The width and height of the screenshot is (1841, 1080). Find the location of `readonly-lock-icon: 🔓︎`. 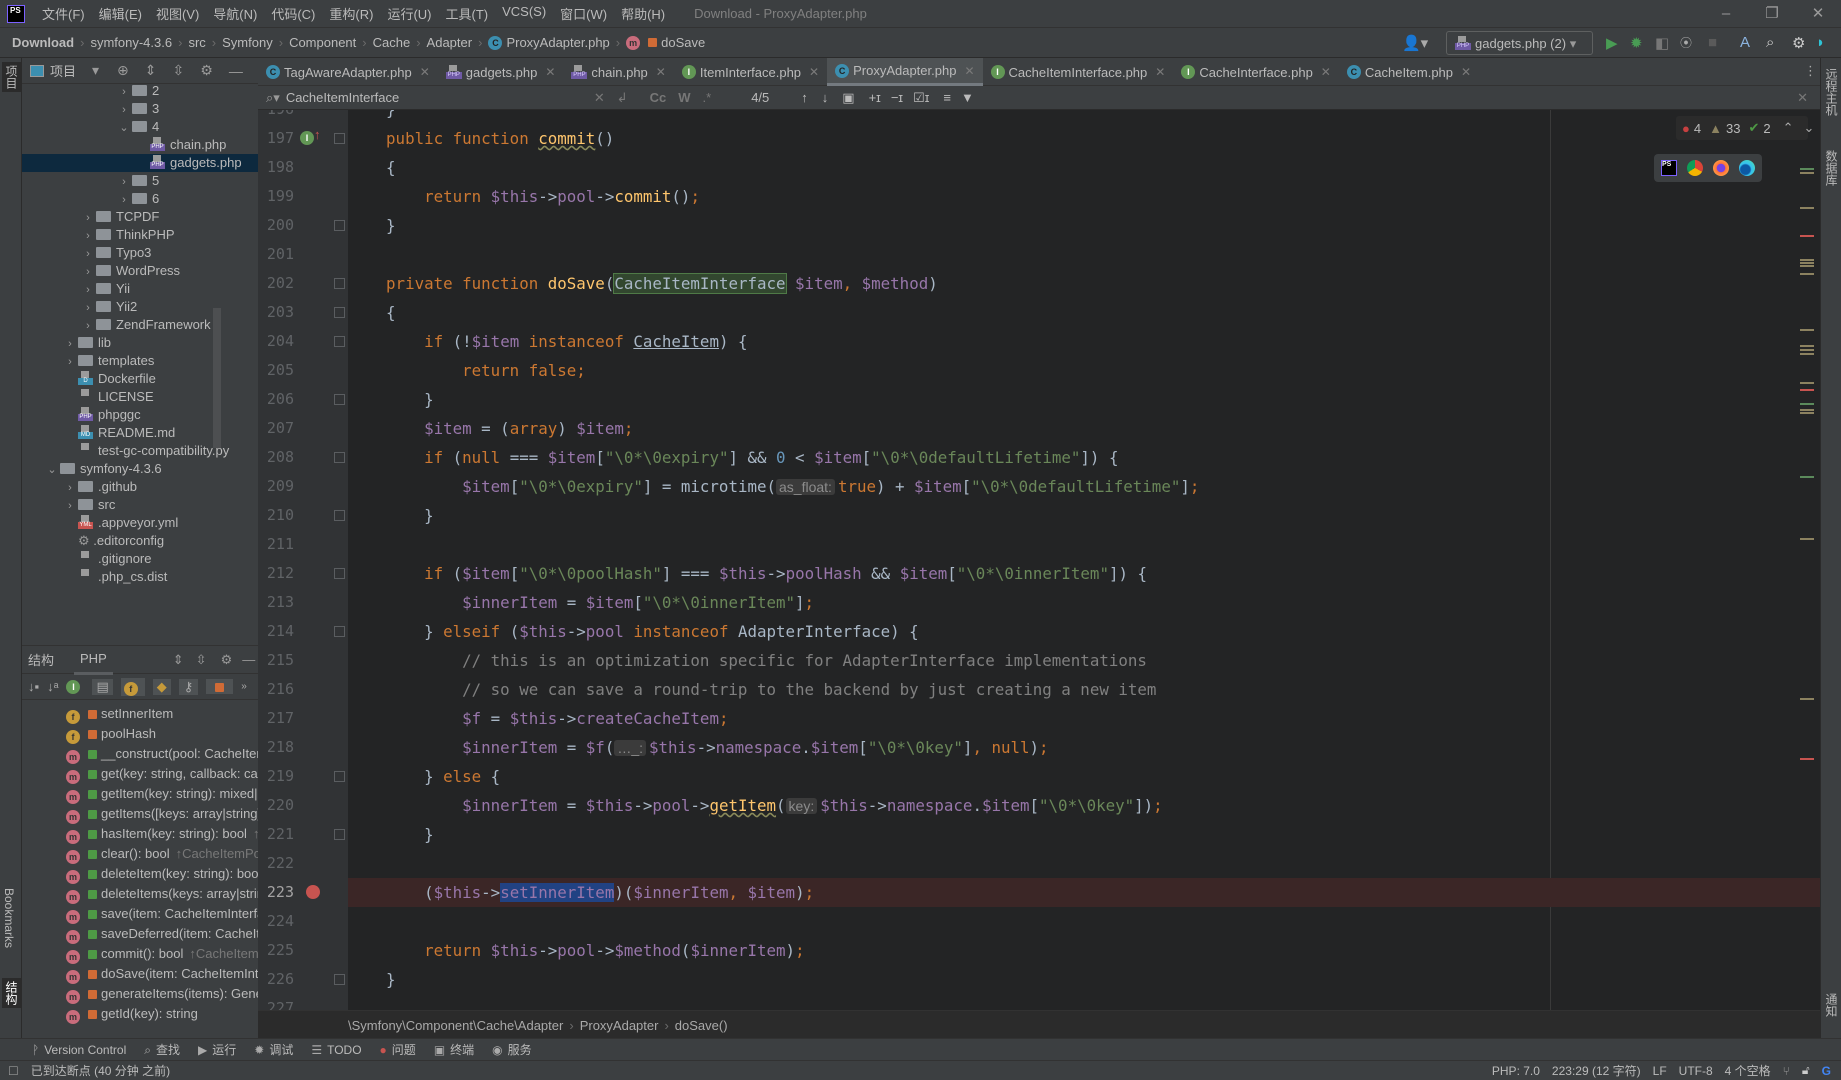

readonly-lock-icon: 🔓︎ is located at coordinates (1806, 1070).